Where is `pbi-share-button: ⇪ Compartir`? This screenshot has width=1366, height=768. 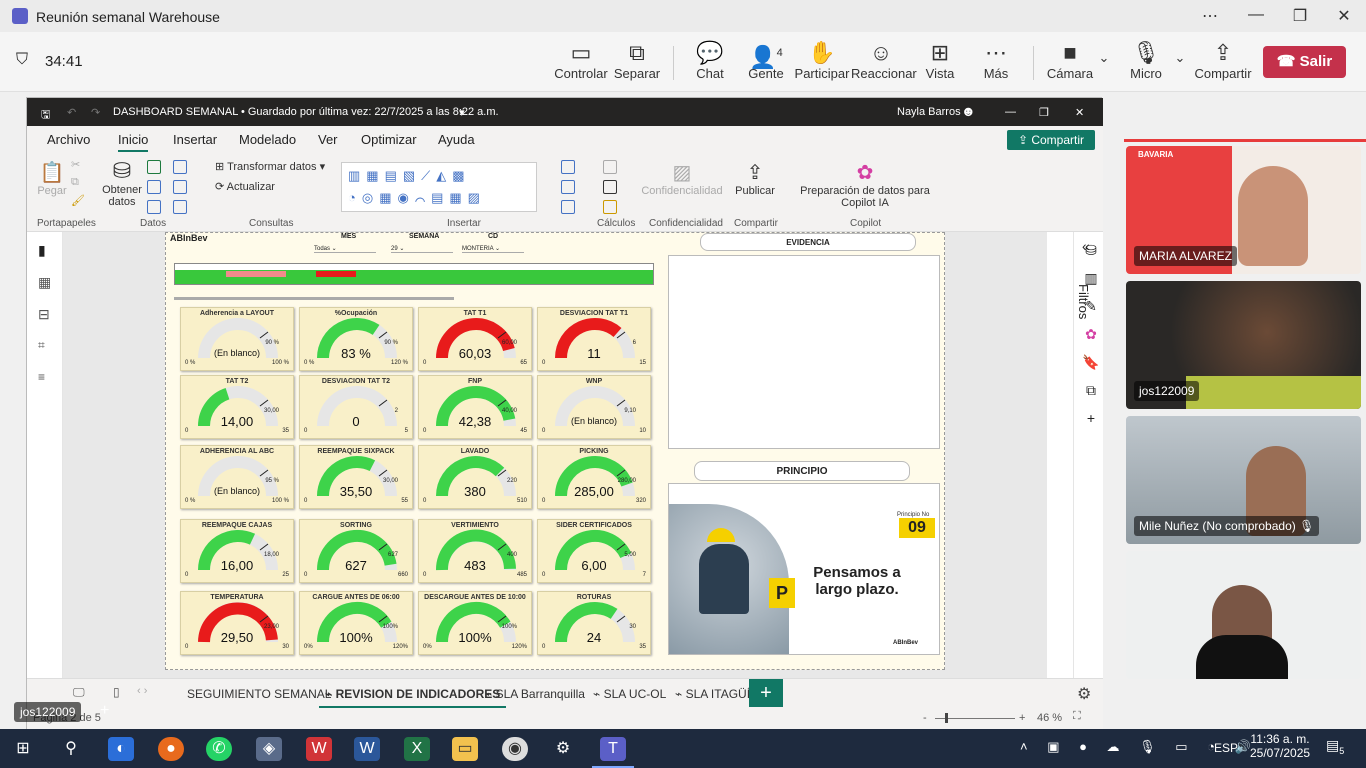 pbi-share-button: ⇪ Compartir is located at coordinates (1051, 140).